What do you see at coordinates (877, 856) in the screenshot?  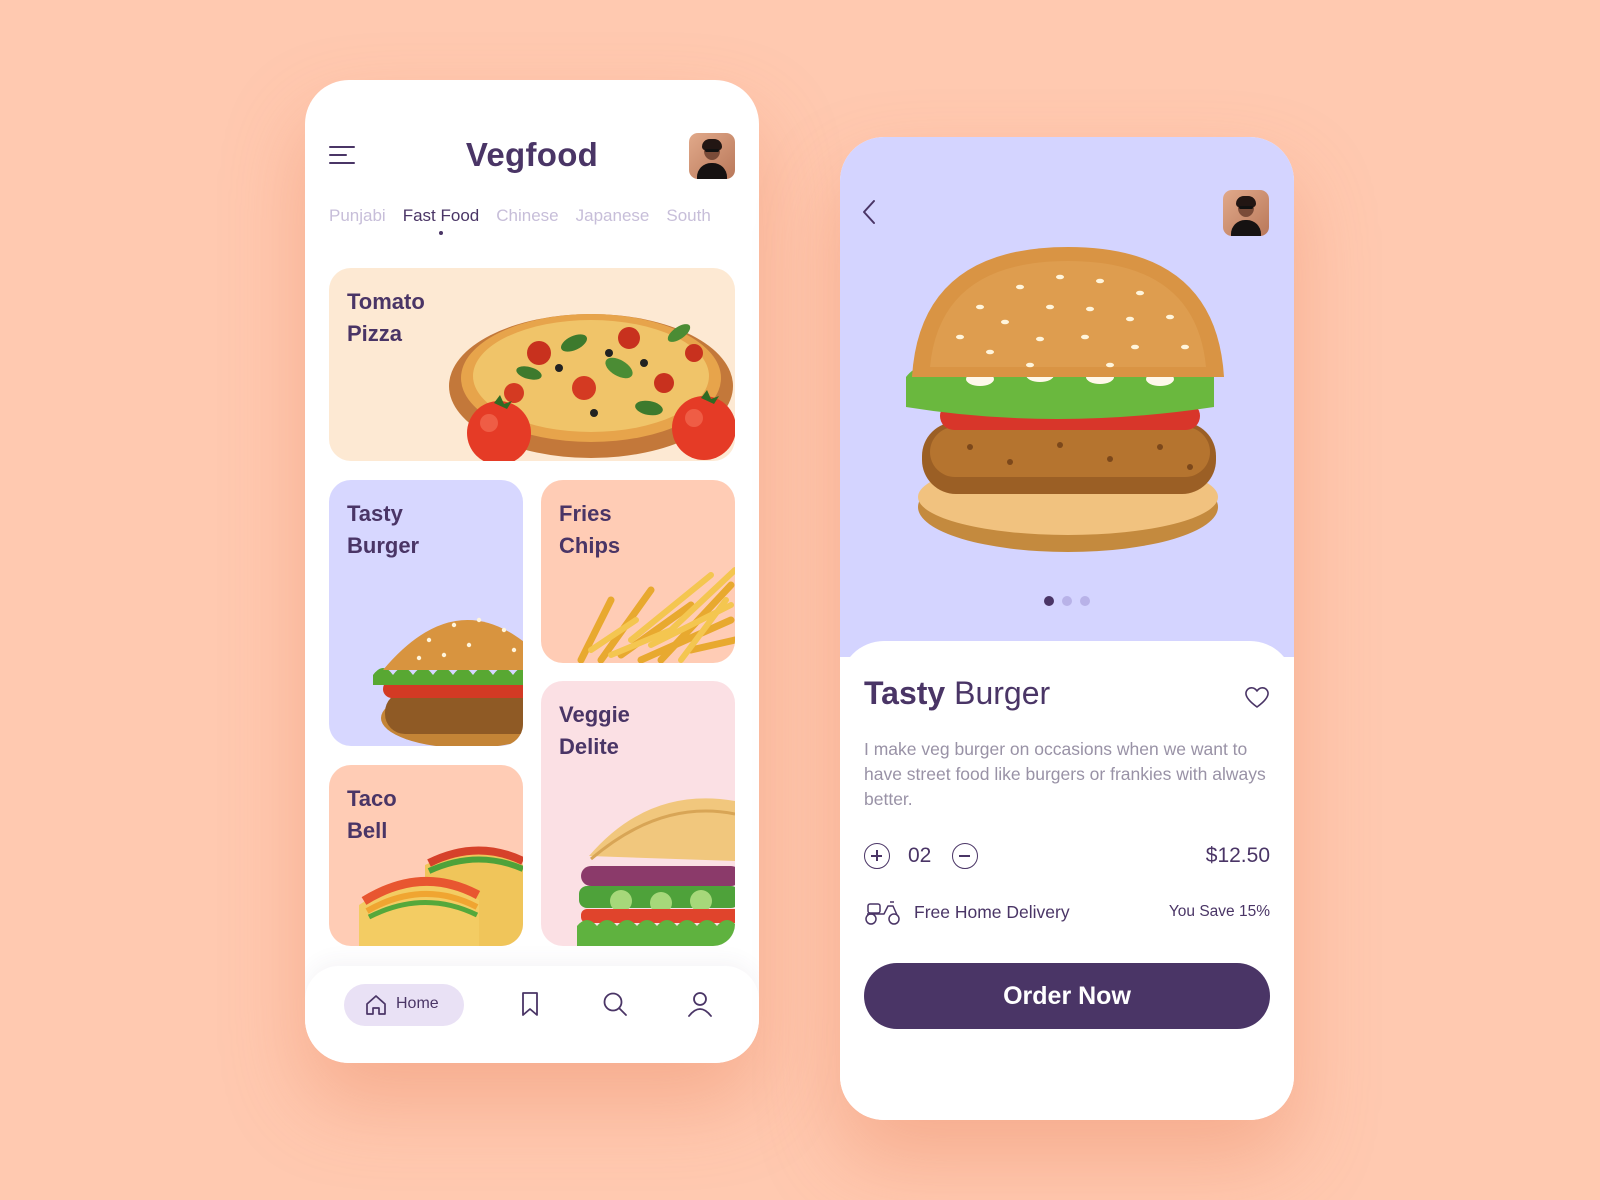 I see `plus-icon` at bounding box center [877, 856].